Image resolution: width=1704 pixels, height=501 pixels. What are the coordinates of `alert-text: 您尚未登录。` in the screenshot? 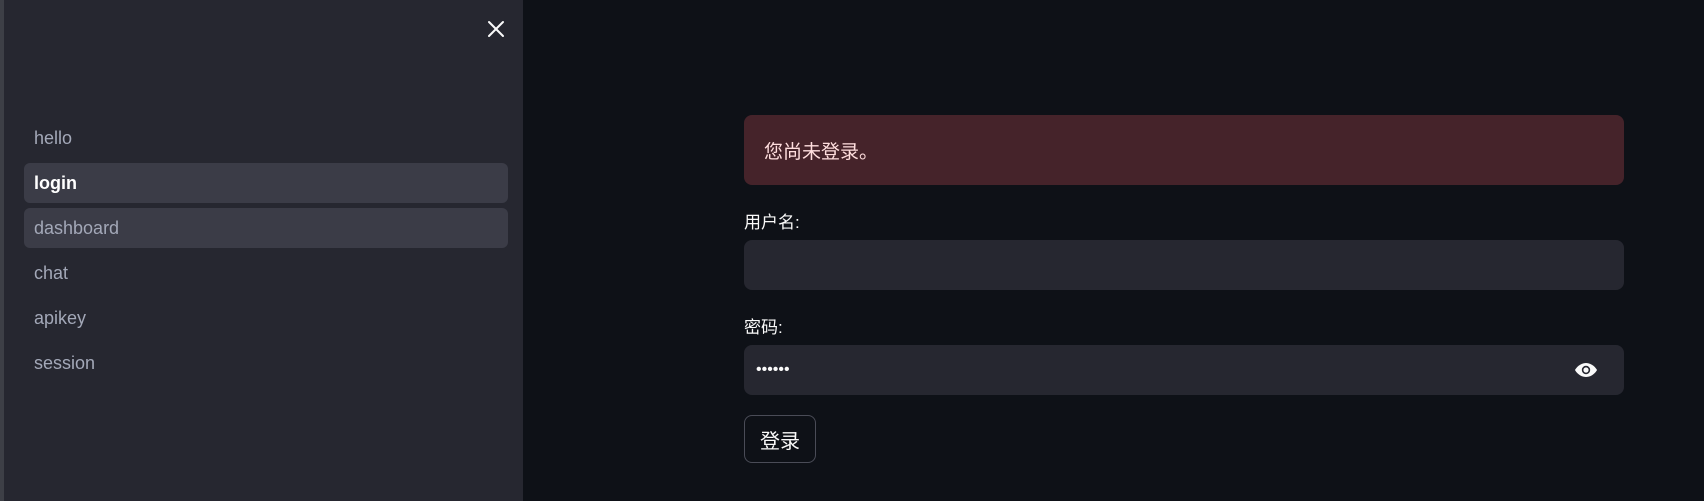 It's located at (821, 152).